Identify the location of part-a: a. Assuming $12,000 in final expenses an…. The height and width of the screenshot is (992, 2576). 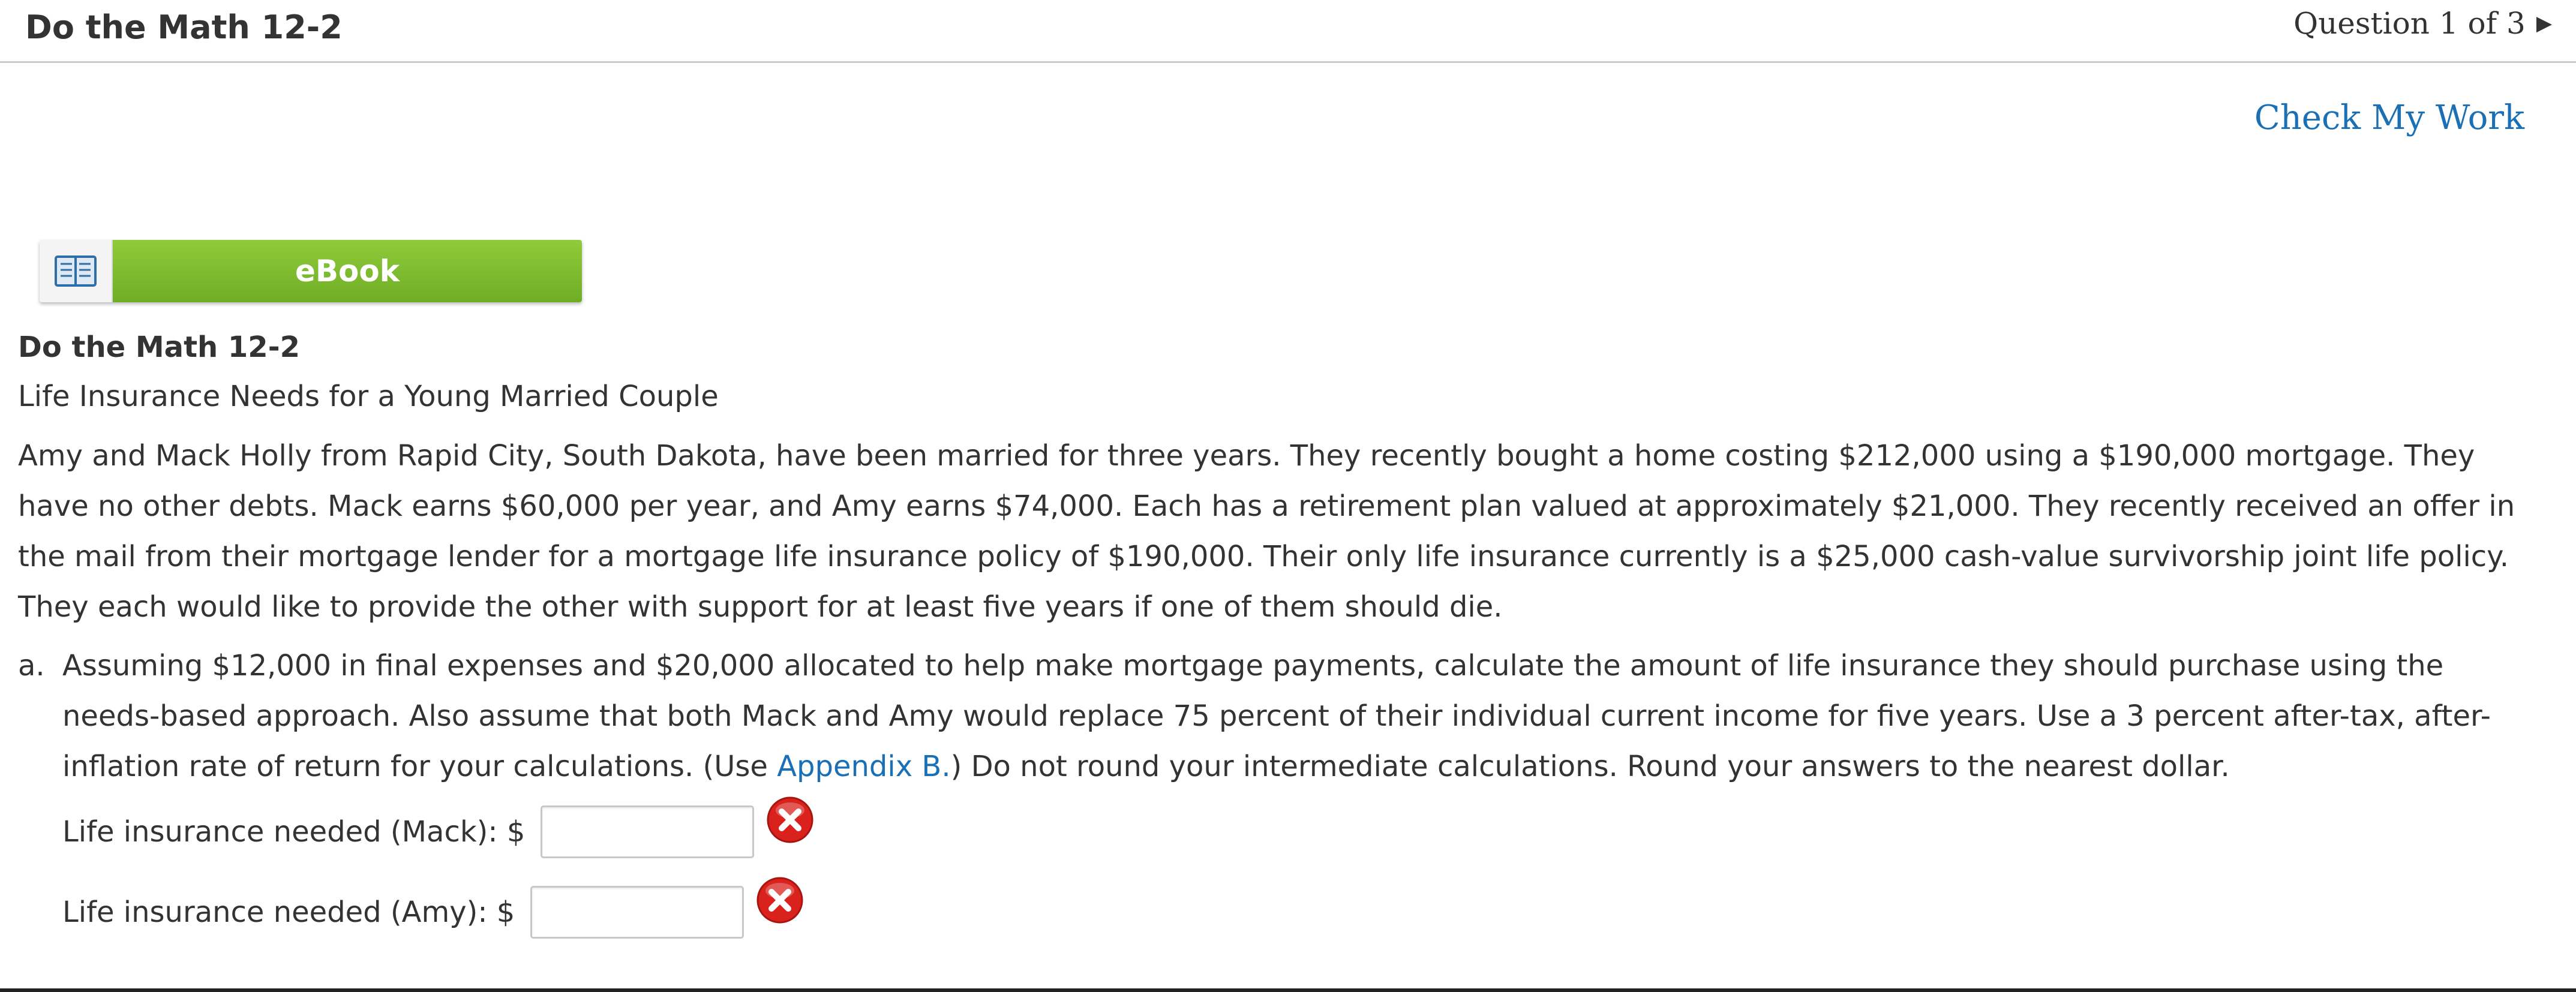
(1284, 716).